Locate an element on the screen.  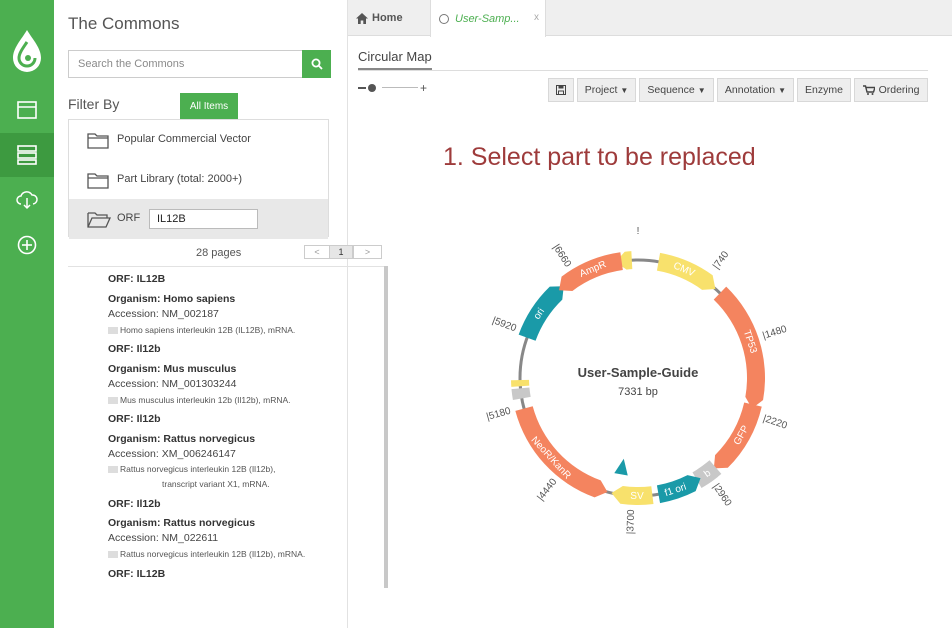
tick-label: |2960 is located at coordinates (721, 495).